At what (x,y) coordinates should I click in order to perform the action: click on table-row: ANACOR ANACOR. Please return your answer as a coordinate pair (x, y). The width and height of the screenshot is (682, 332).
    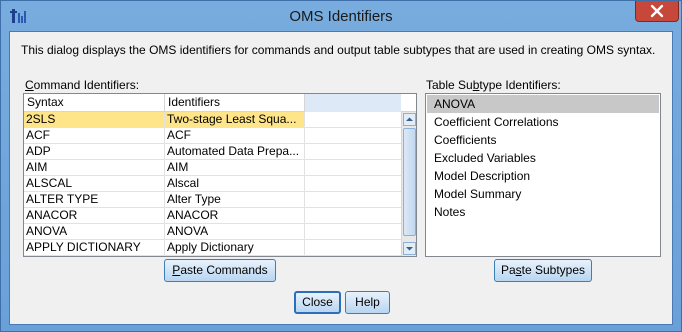
    Looking at the image, I should click on (212, 216).